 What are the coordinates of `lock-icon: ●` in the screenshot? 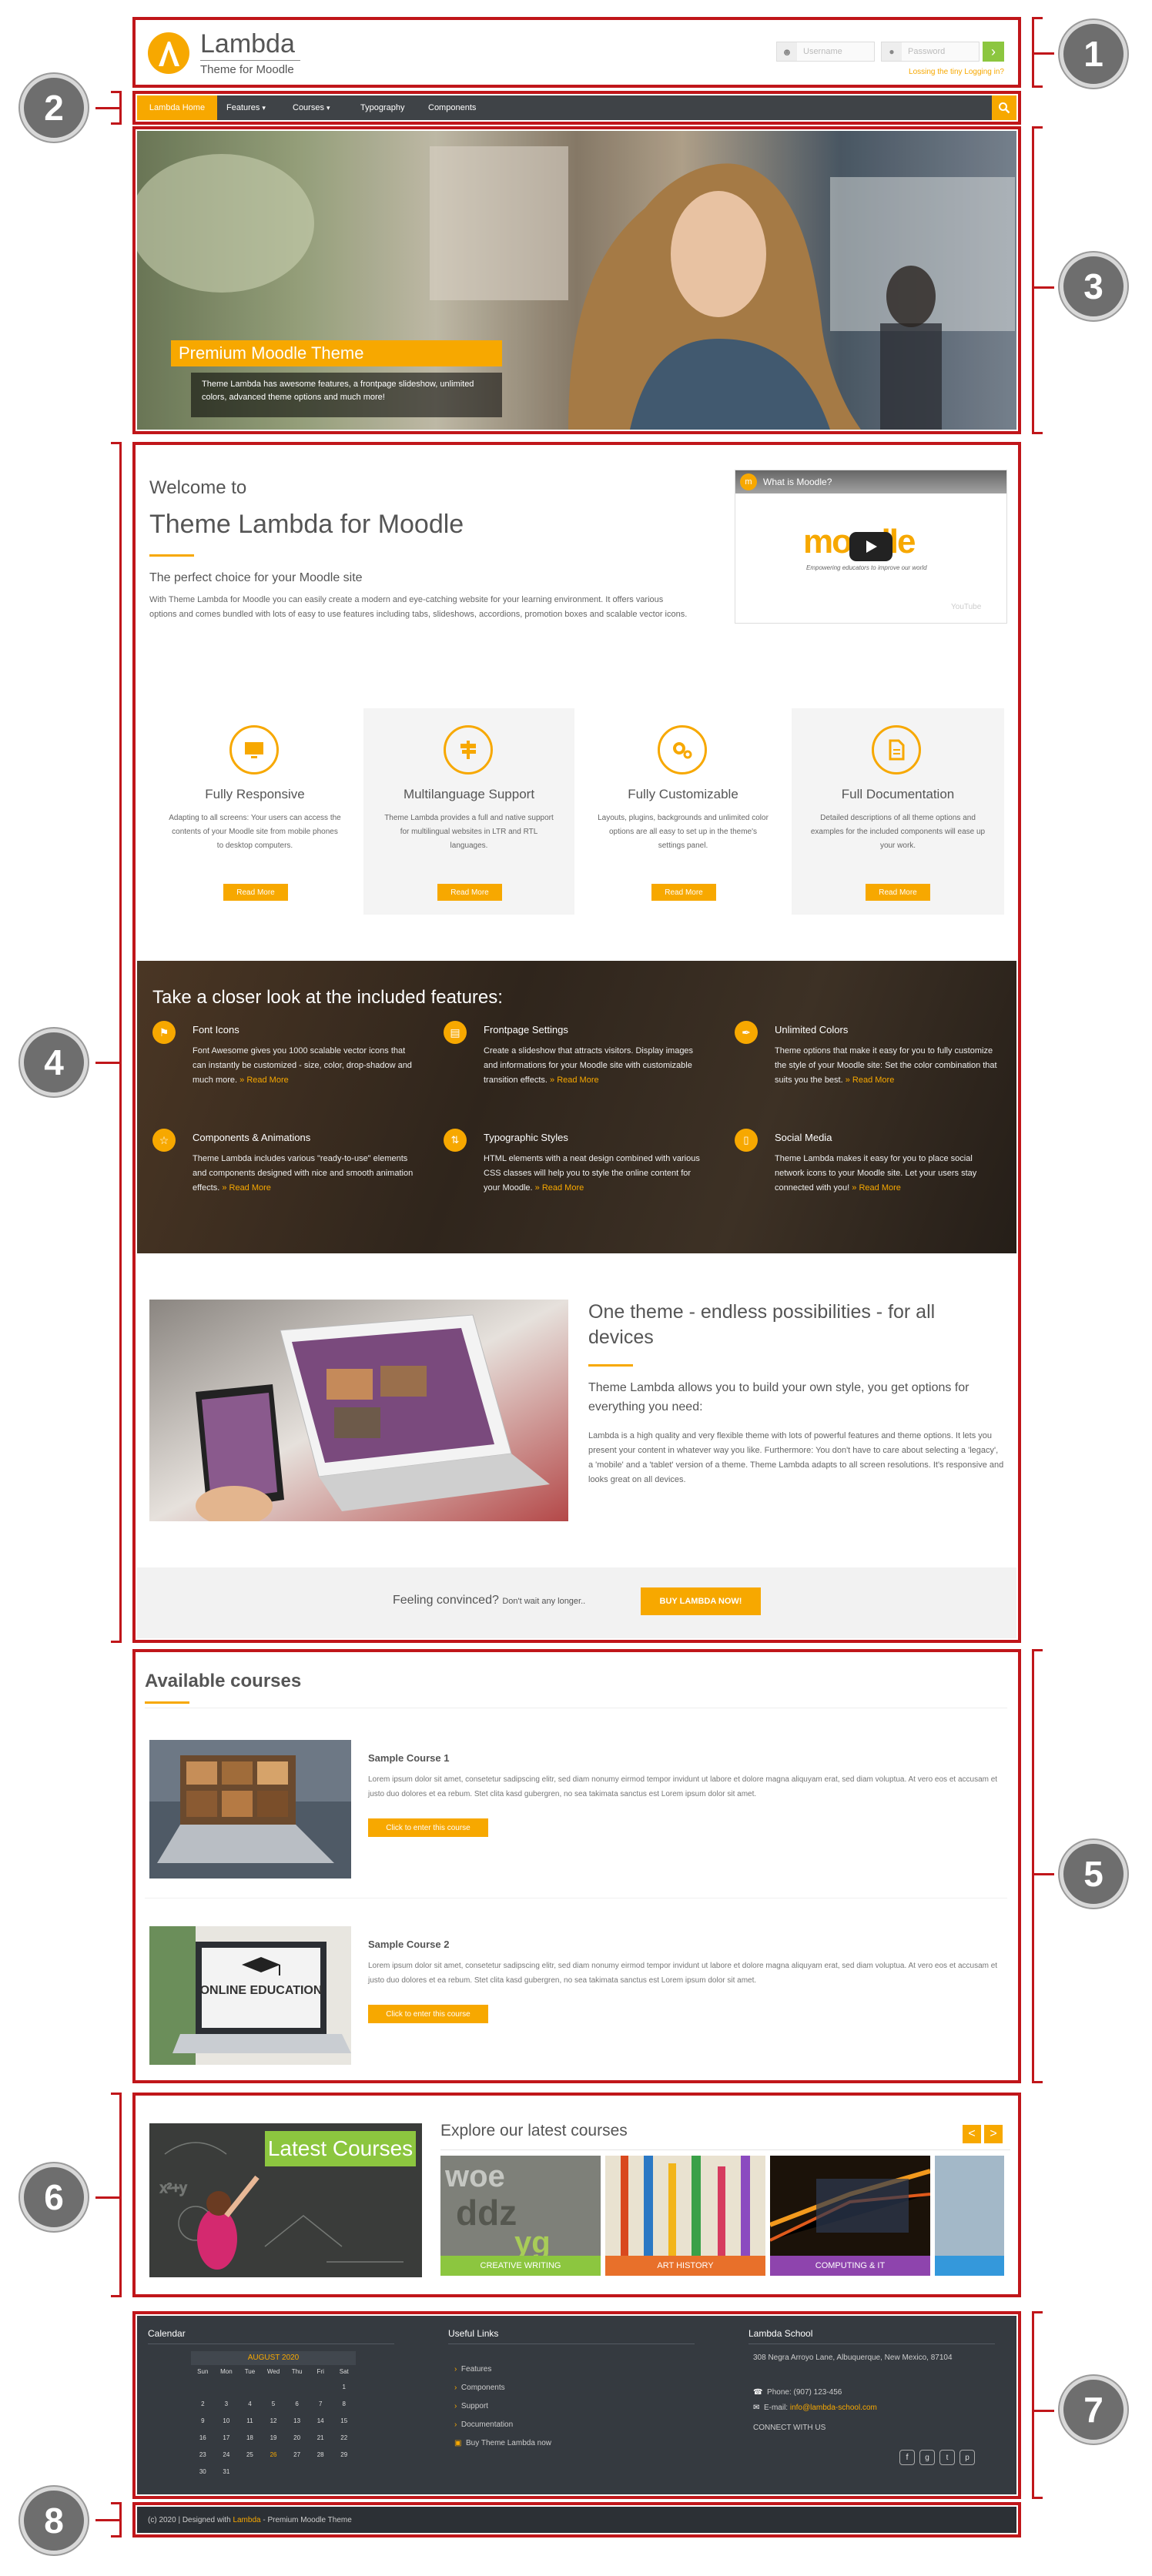 It's located at (892, 51).